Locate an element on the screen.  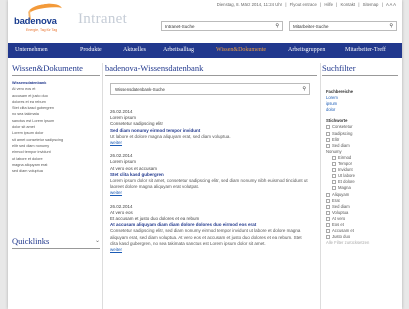
sidebar-item: sed diam voluptua is located at coordinates (56, 171).